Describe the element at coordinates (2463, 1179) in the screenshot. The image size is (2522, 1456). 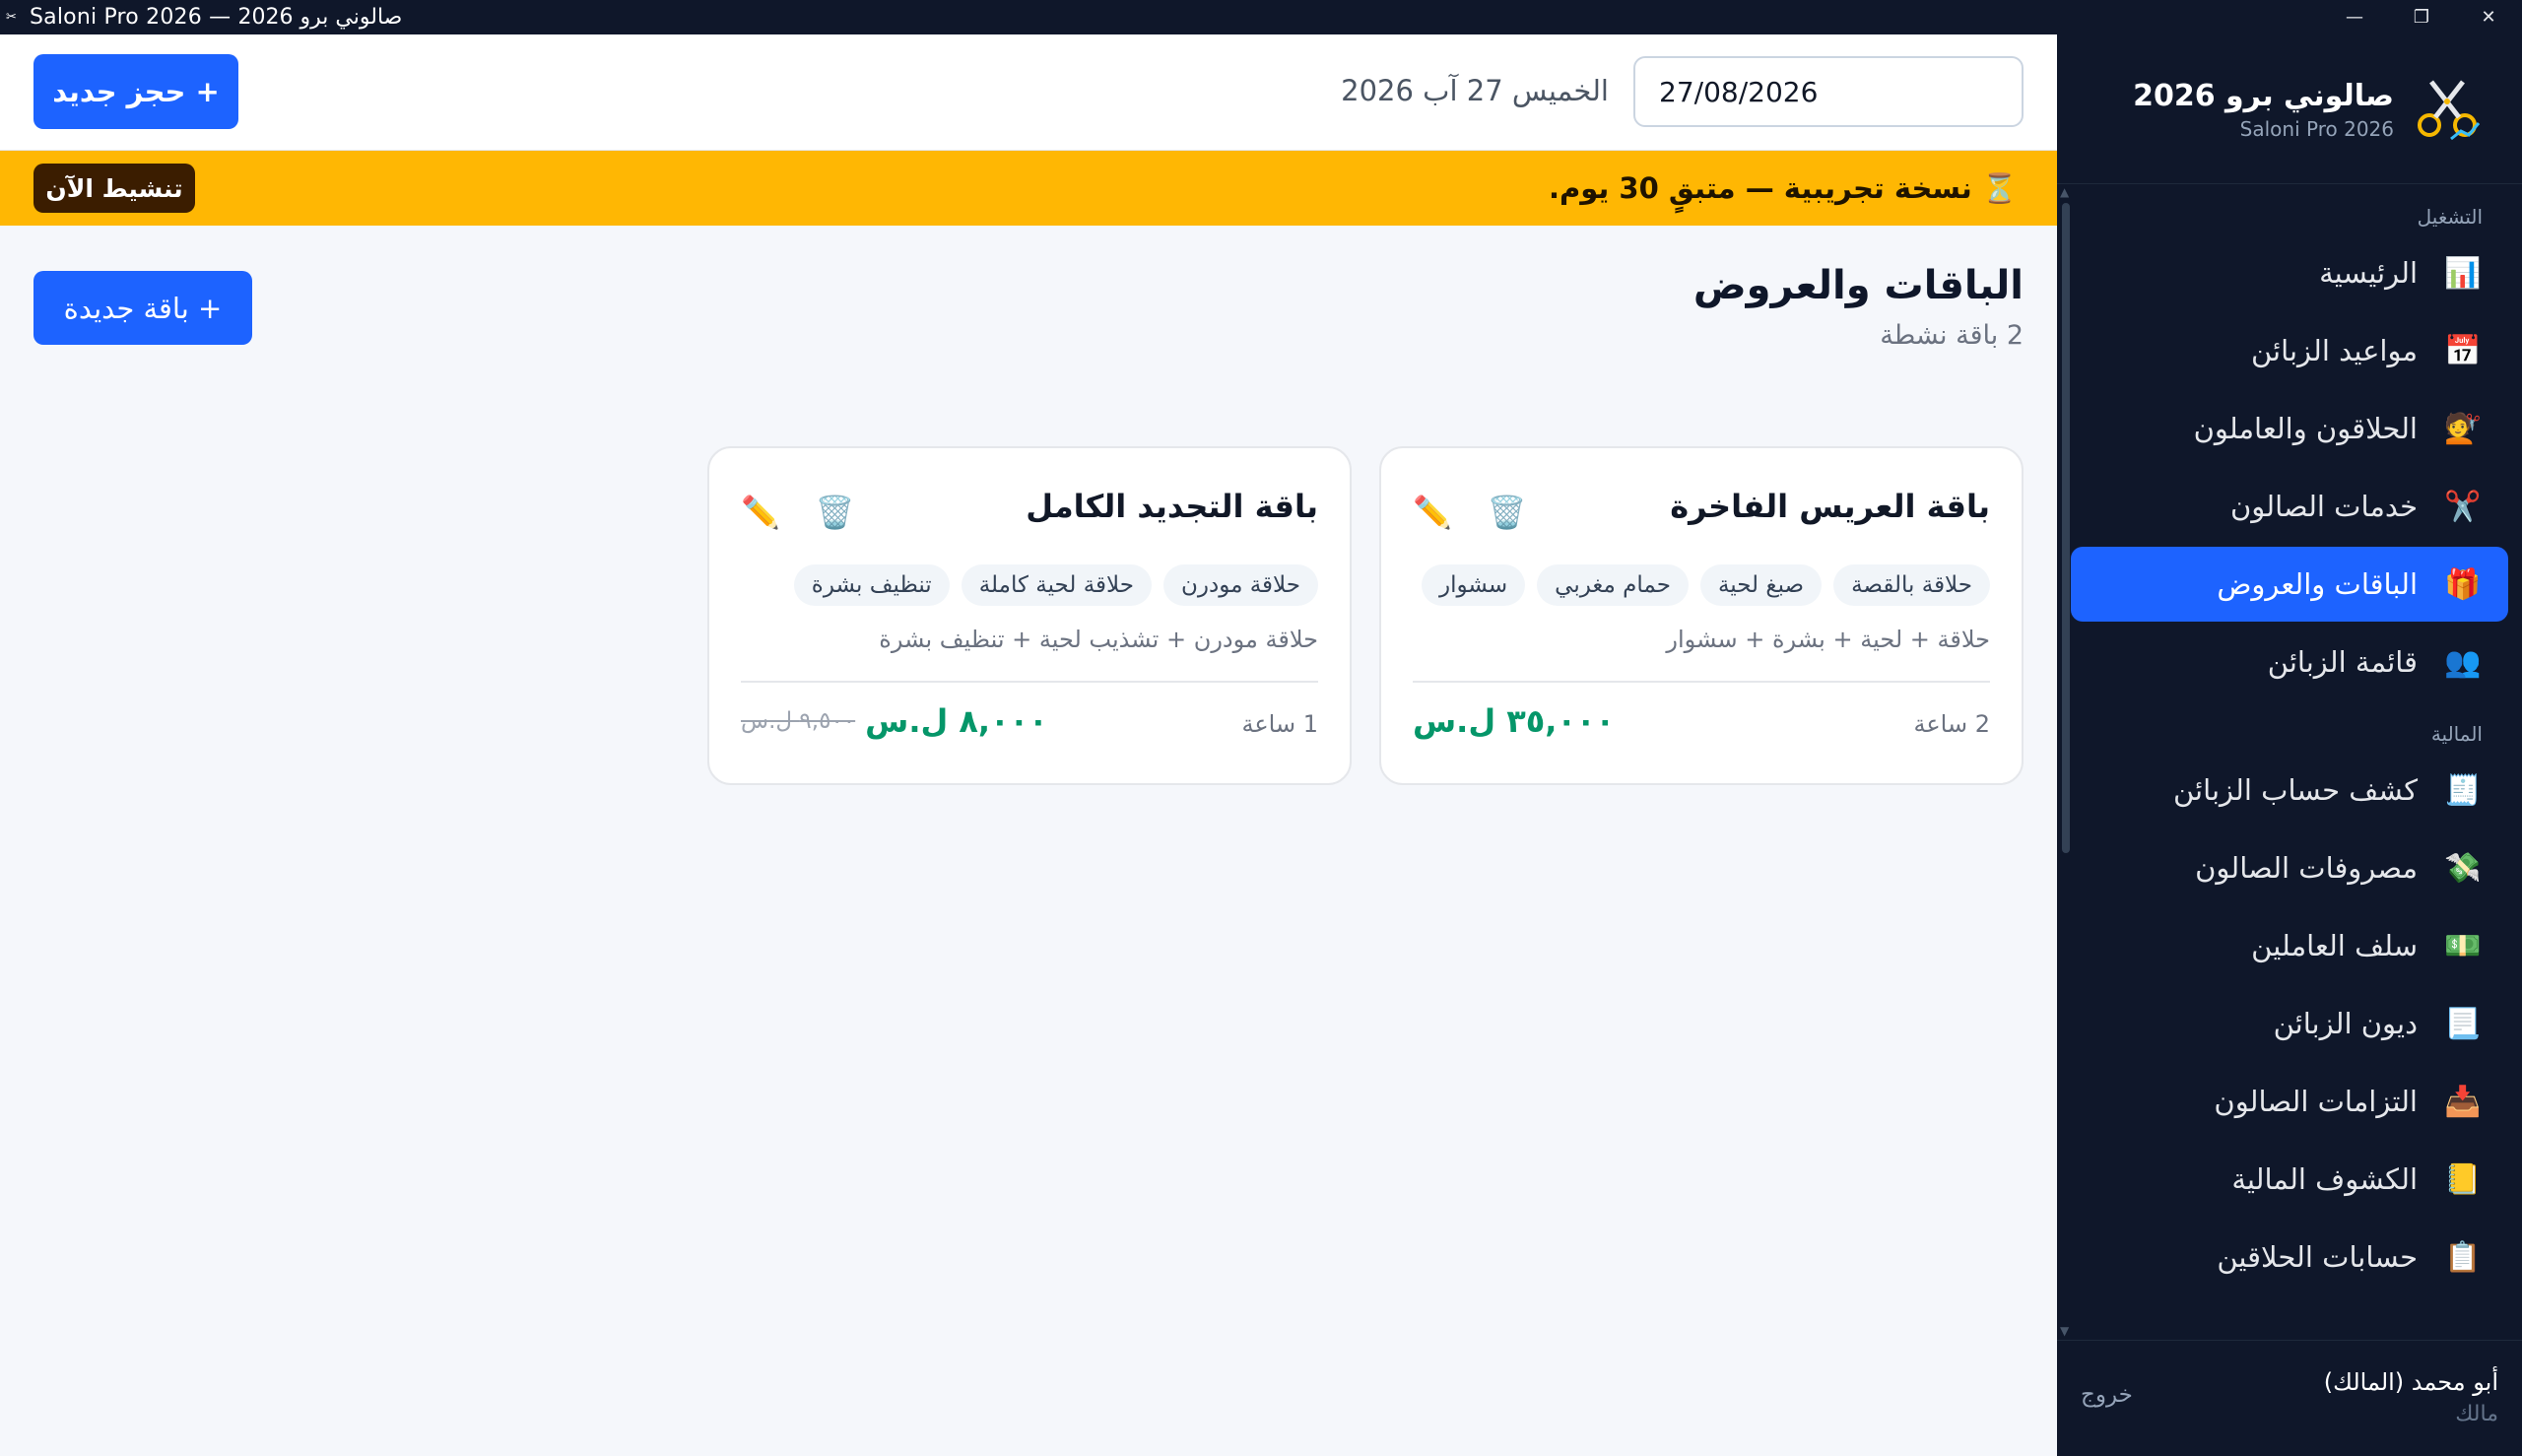
I see `ledger-icon: 📒` at that location.